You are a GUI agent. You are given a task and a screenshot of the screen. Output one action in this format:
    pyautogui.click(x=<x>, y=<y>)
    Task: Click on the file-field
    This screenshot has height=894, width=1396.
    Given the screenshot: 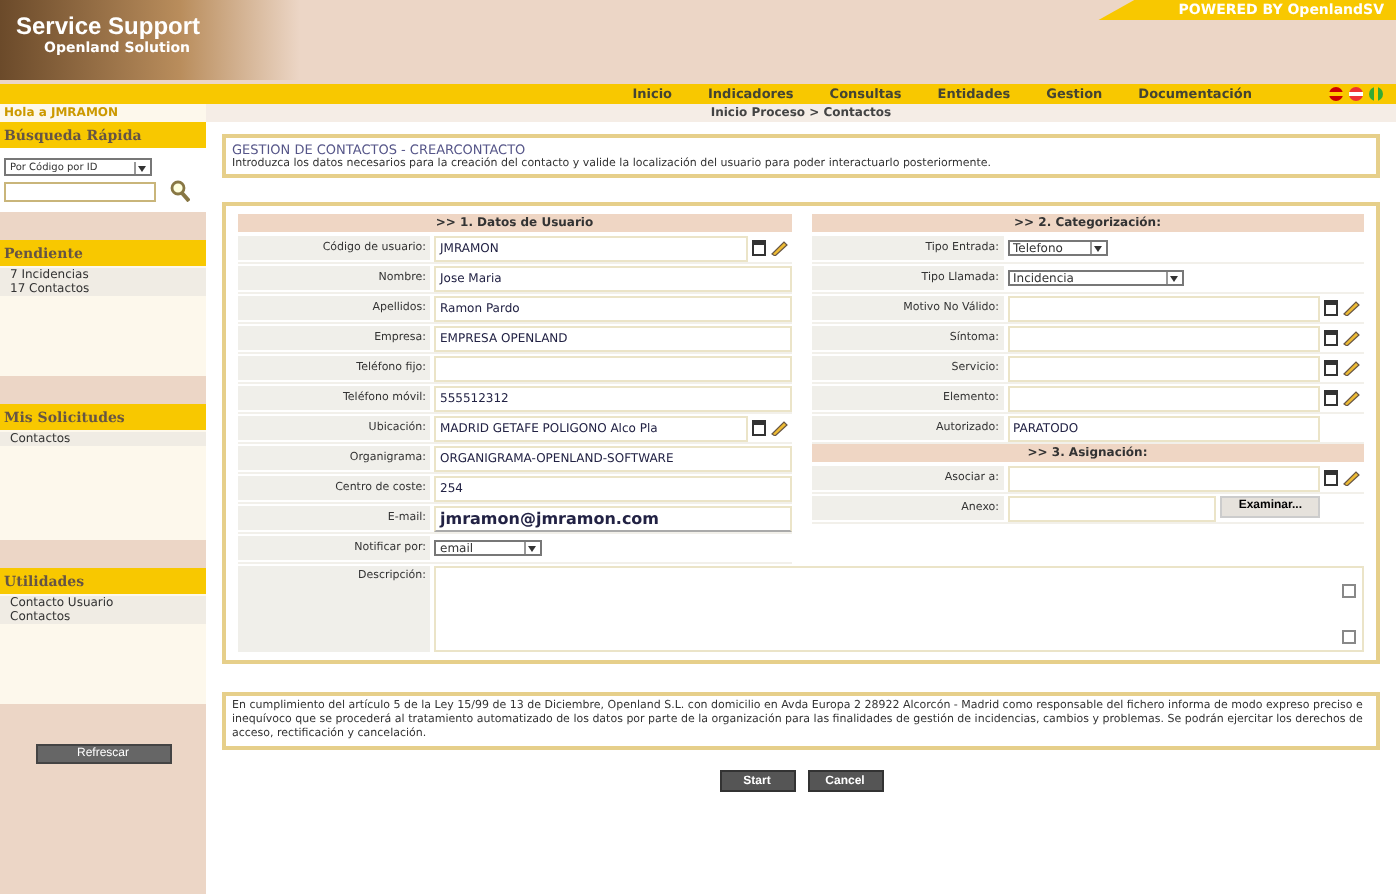 What is the action you would take?
    pyautogui.click(x=1112, y=508)
    